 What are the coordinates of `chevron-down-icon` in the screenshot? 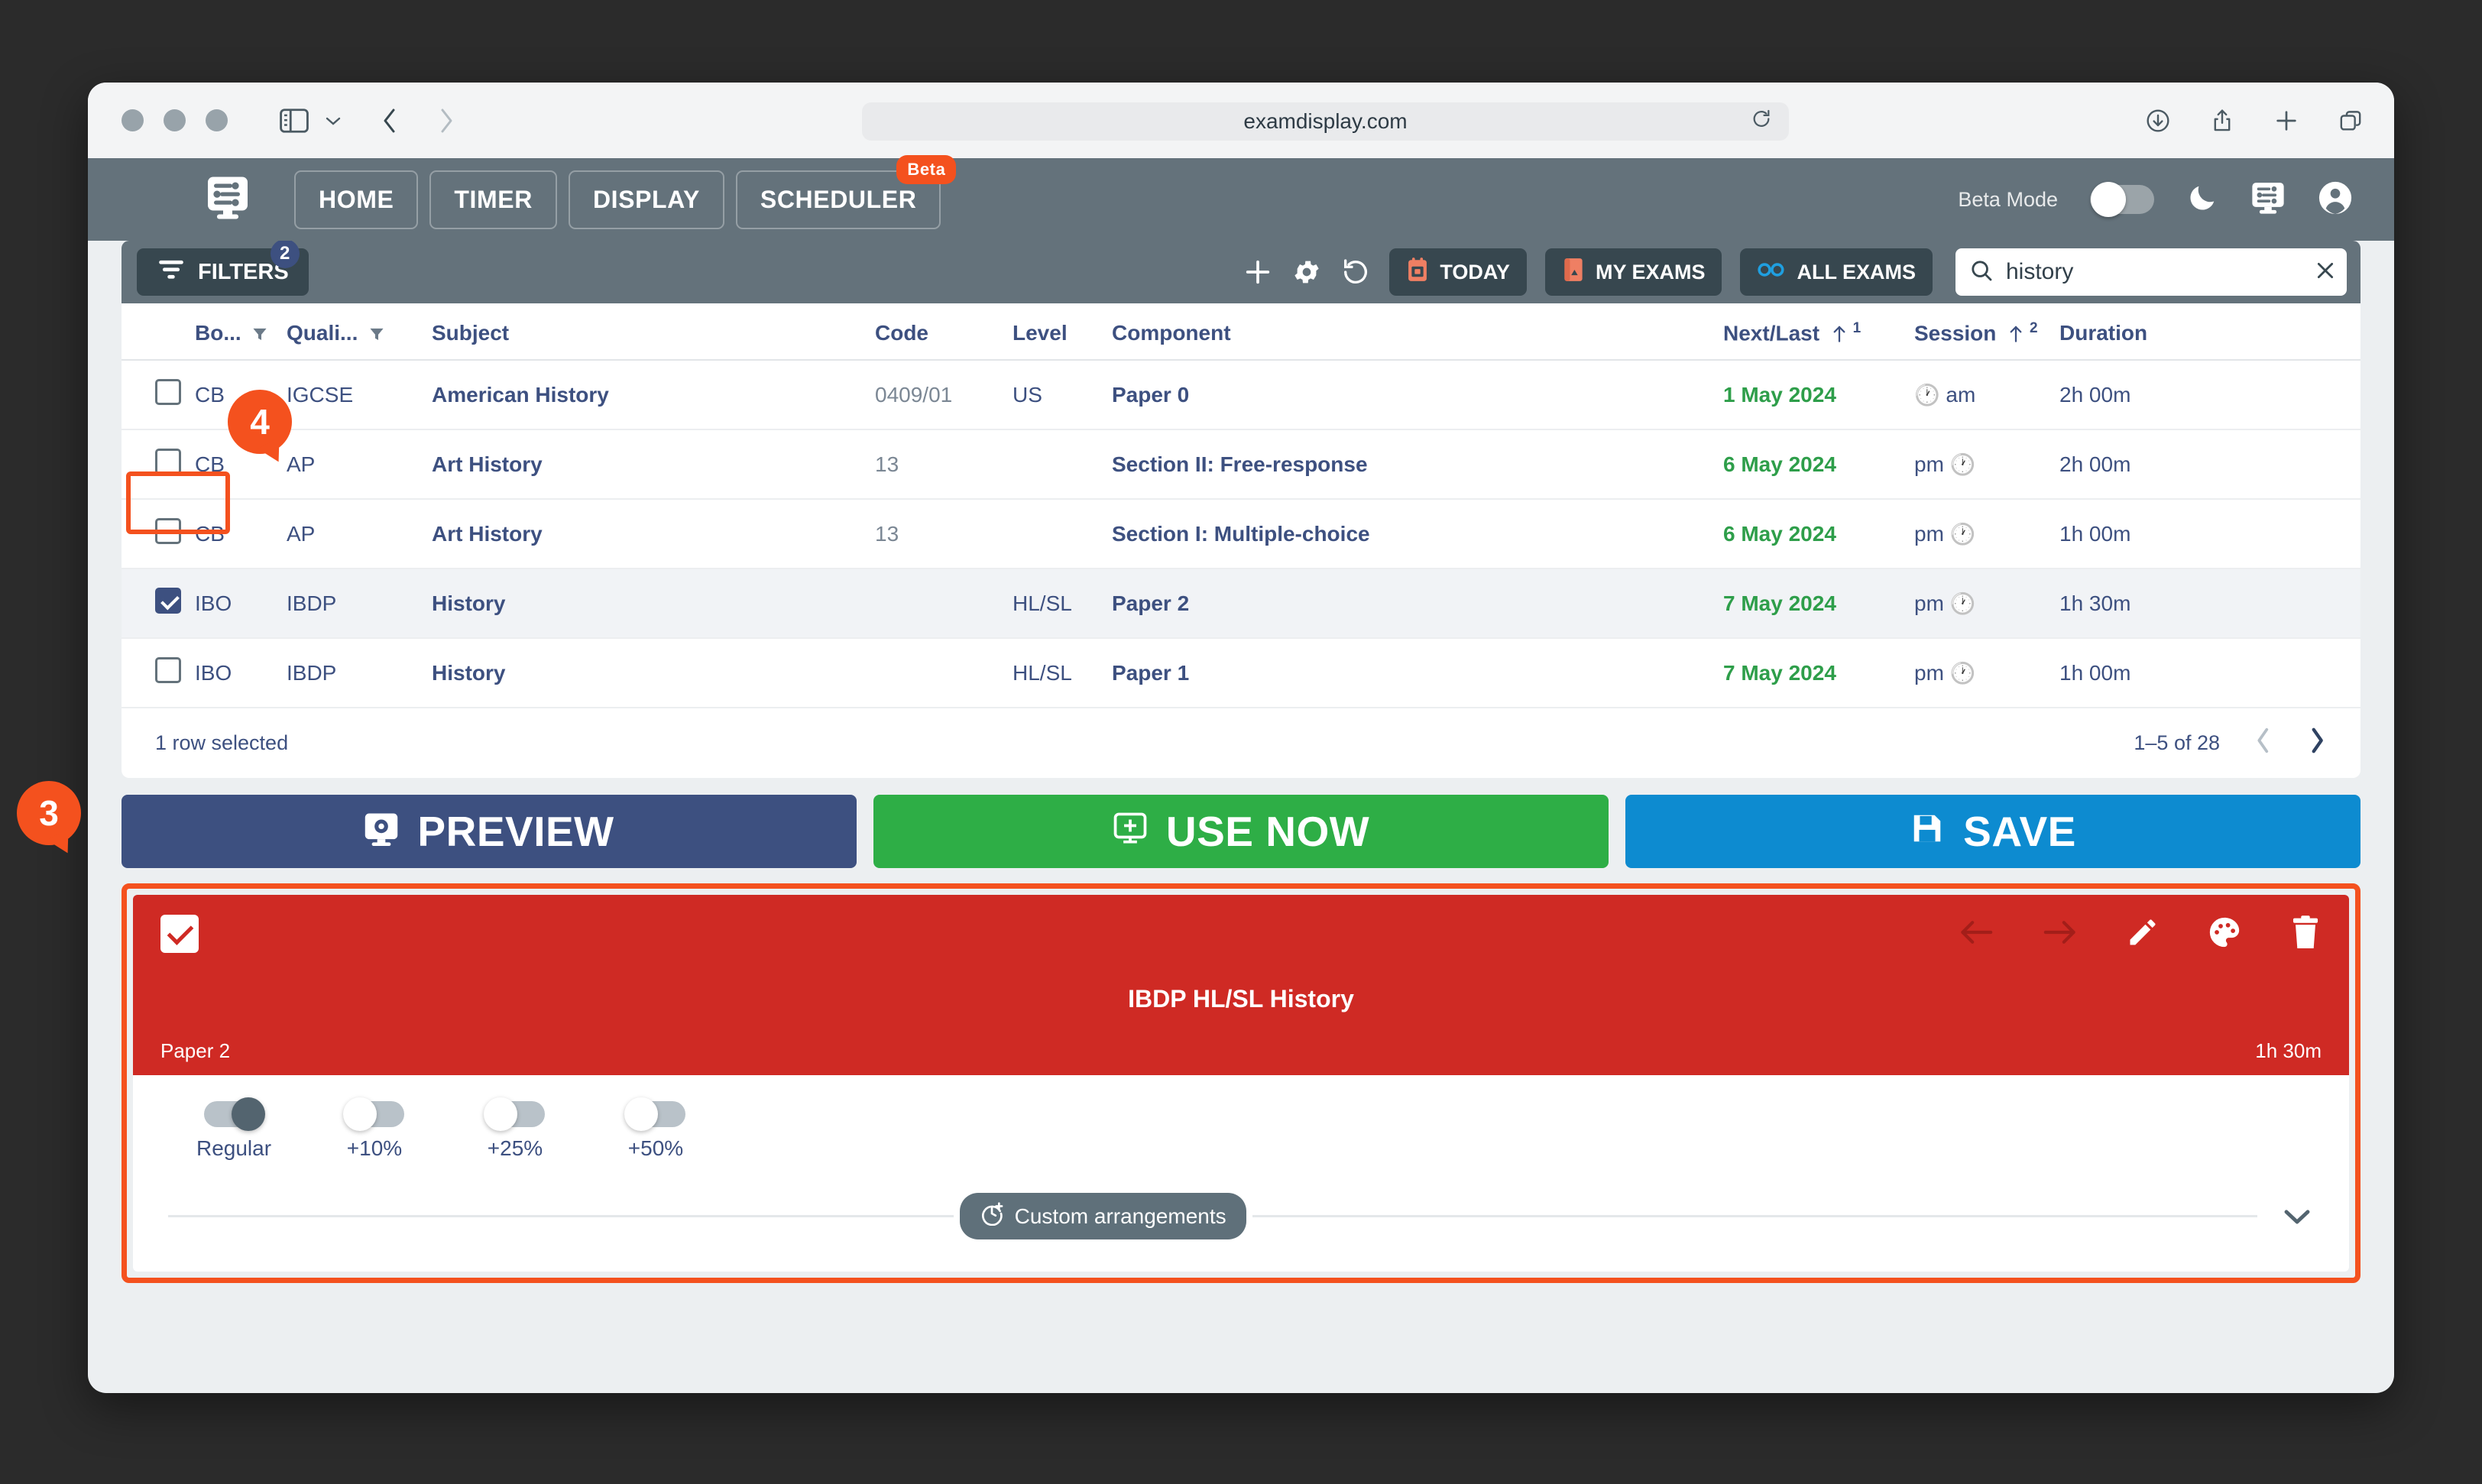 It's located at (333, 121).